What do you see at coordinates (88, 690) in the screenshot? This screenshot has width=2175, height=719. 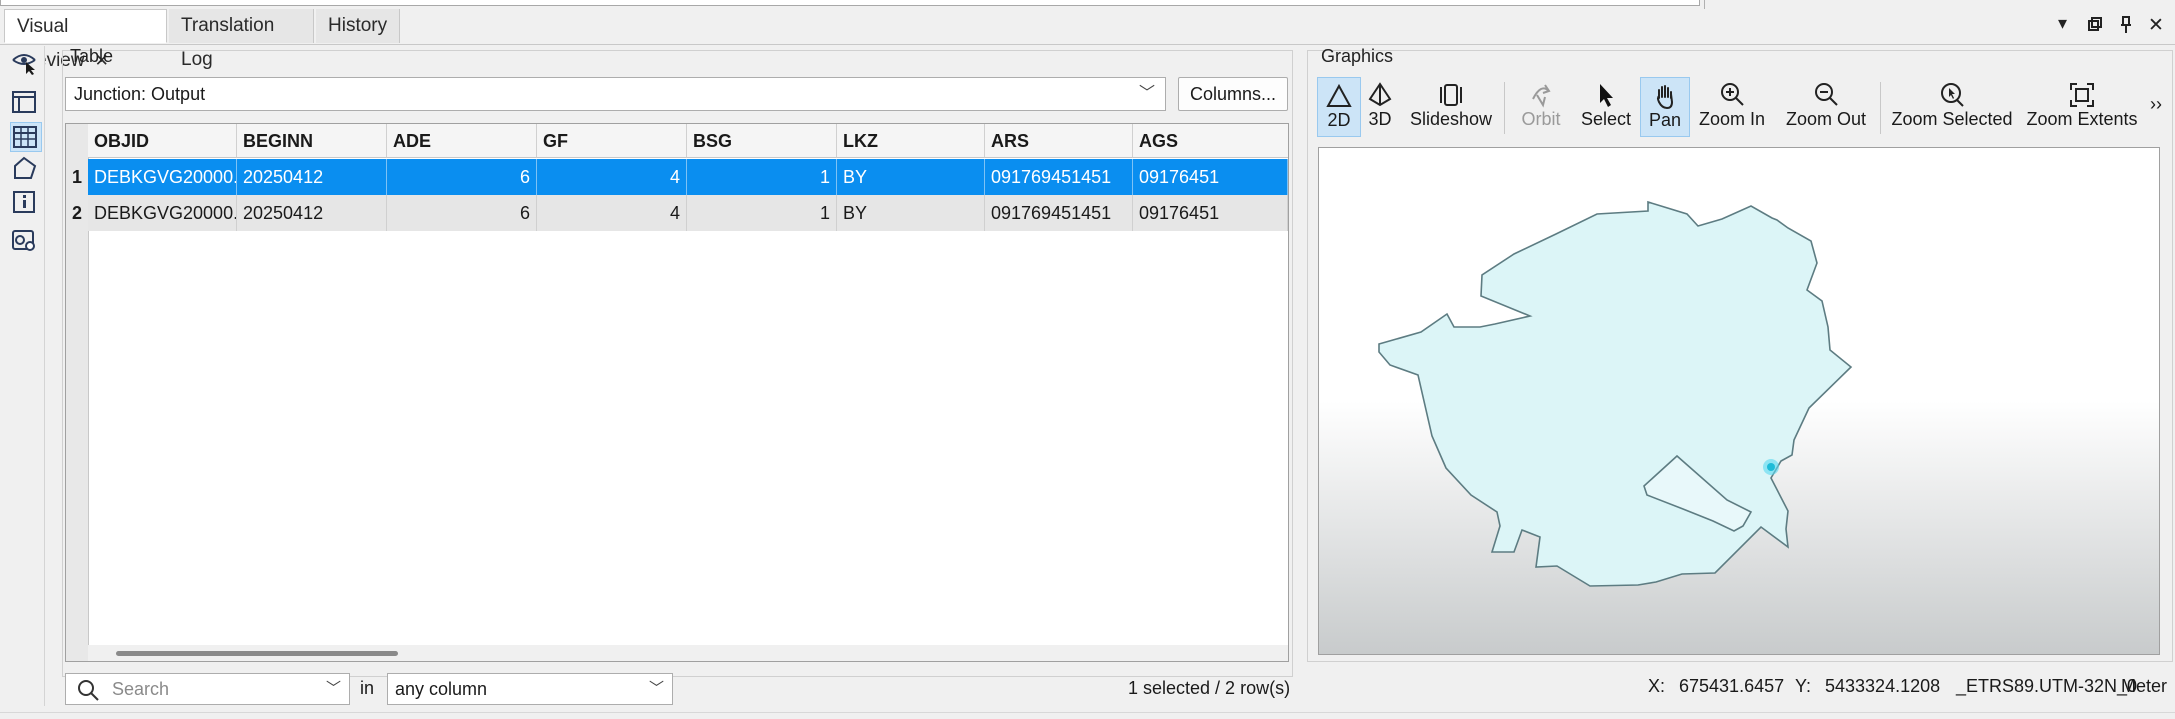 I see `search-icon` at bounding box center [88, 690].